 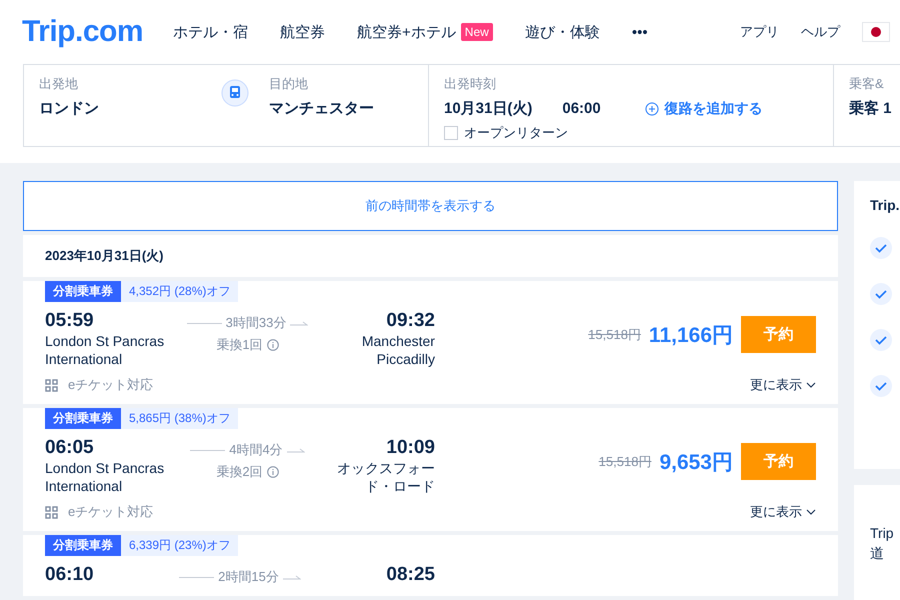 I want to click on header-link: ヘルプ, so click(x=820, y=32).